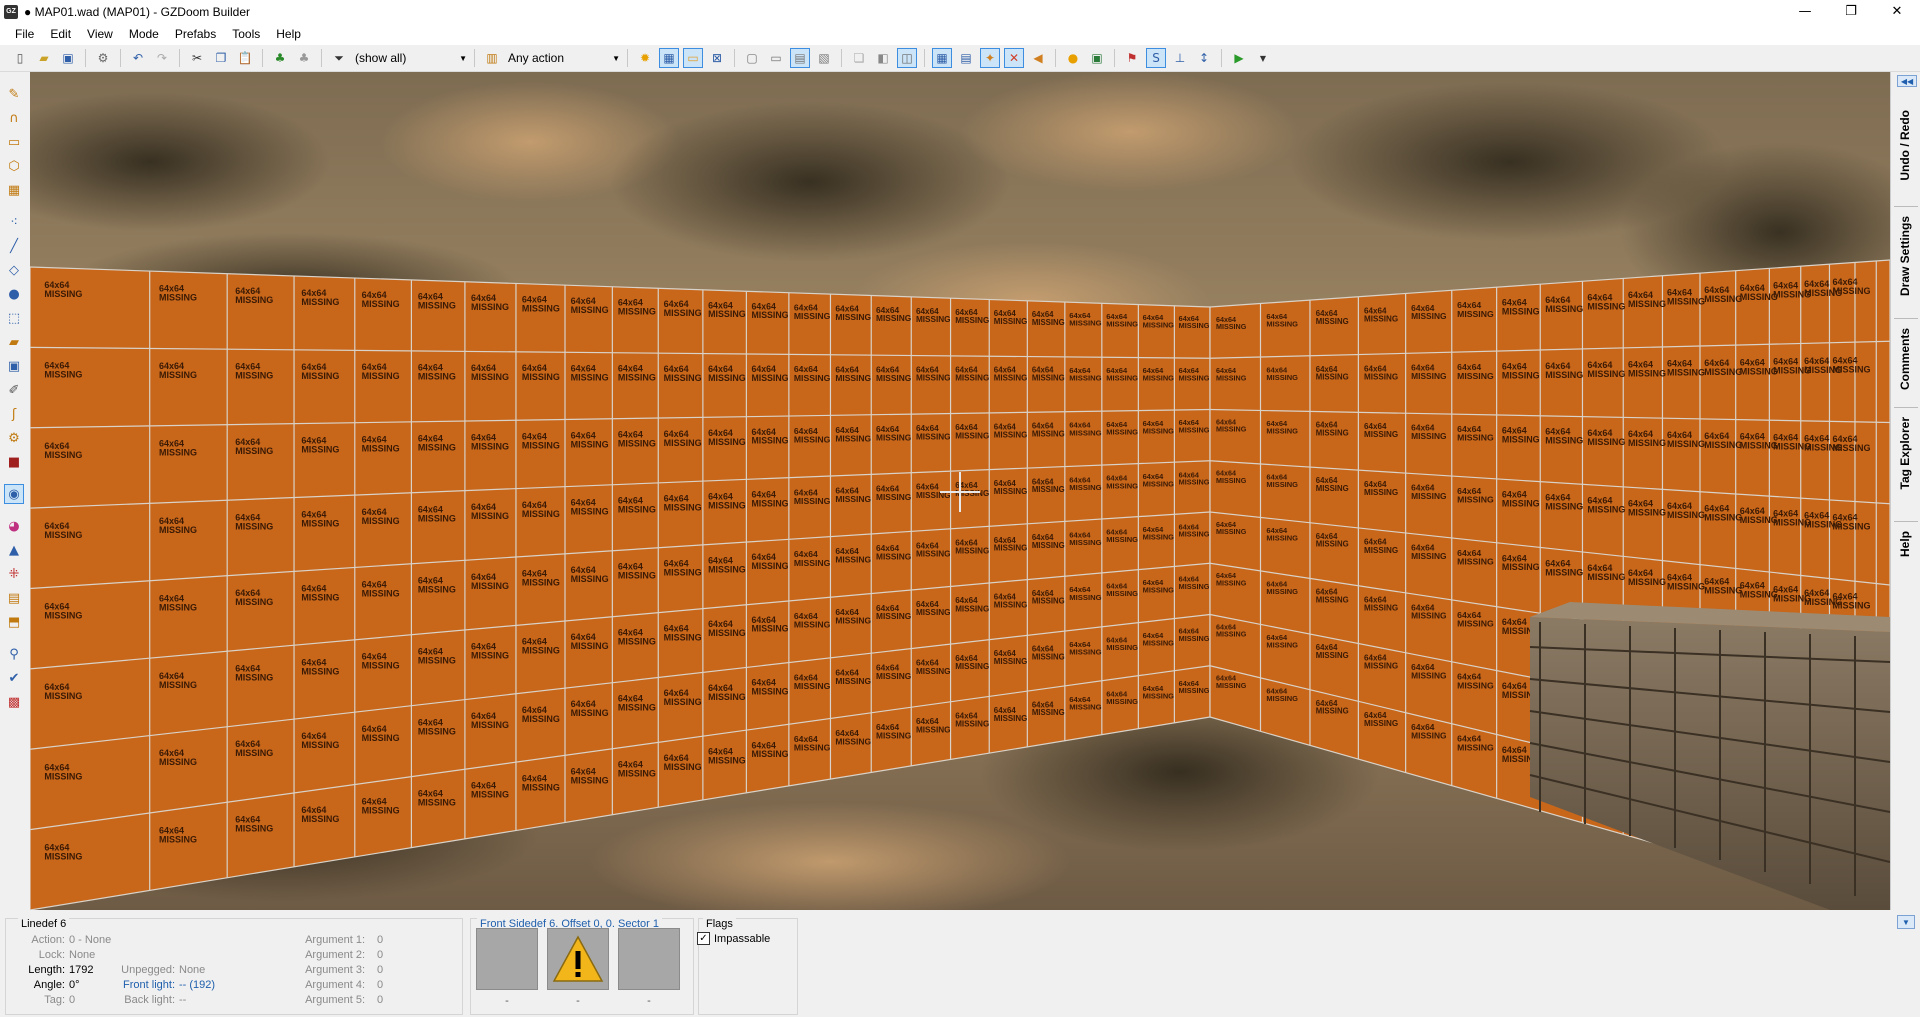  Describe the element at coordinates (183, 1000) in the screenshot. I see `back-light-value: --` at that location.